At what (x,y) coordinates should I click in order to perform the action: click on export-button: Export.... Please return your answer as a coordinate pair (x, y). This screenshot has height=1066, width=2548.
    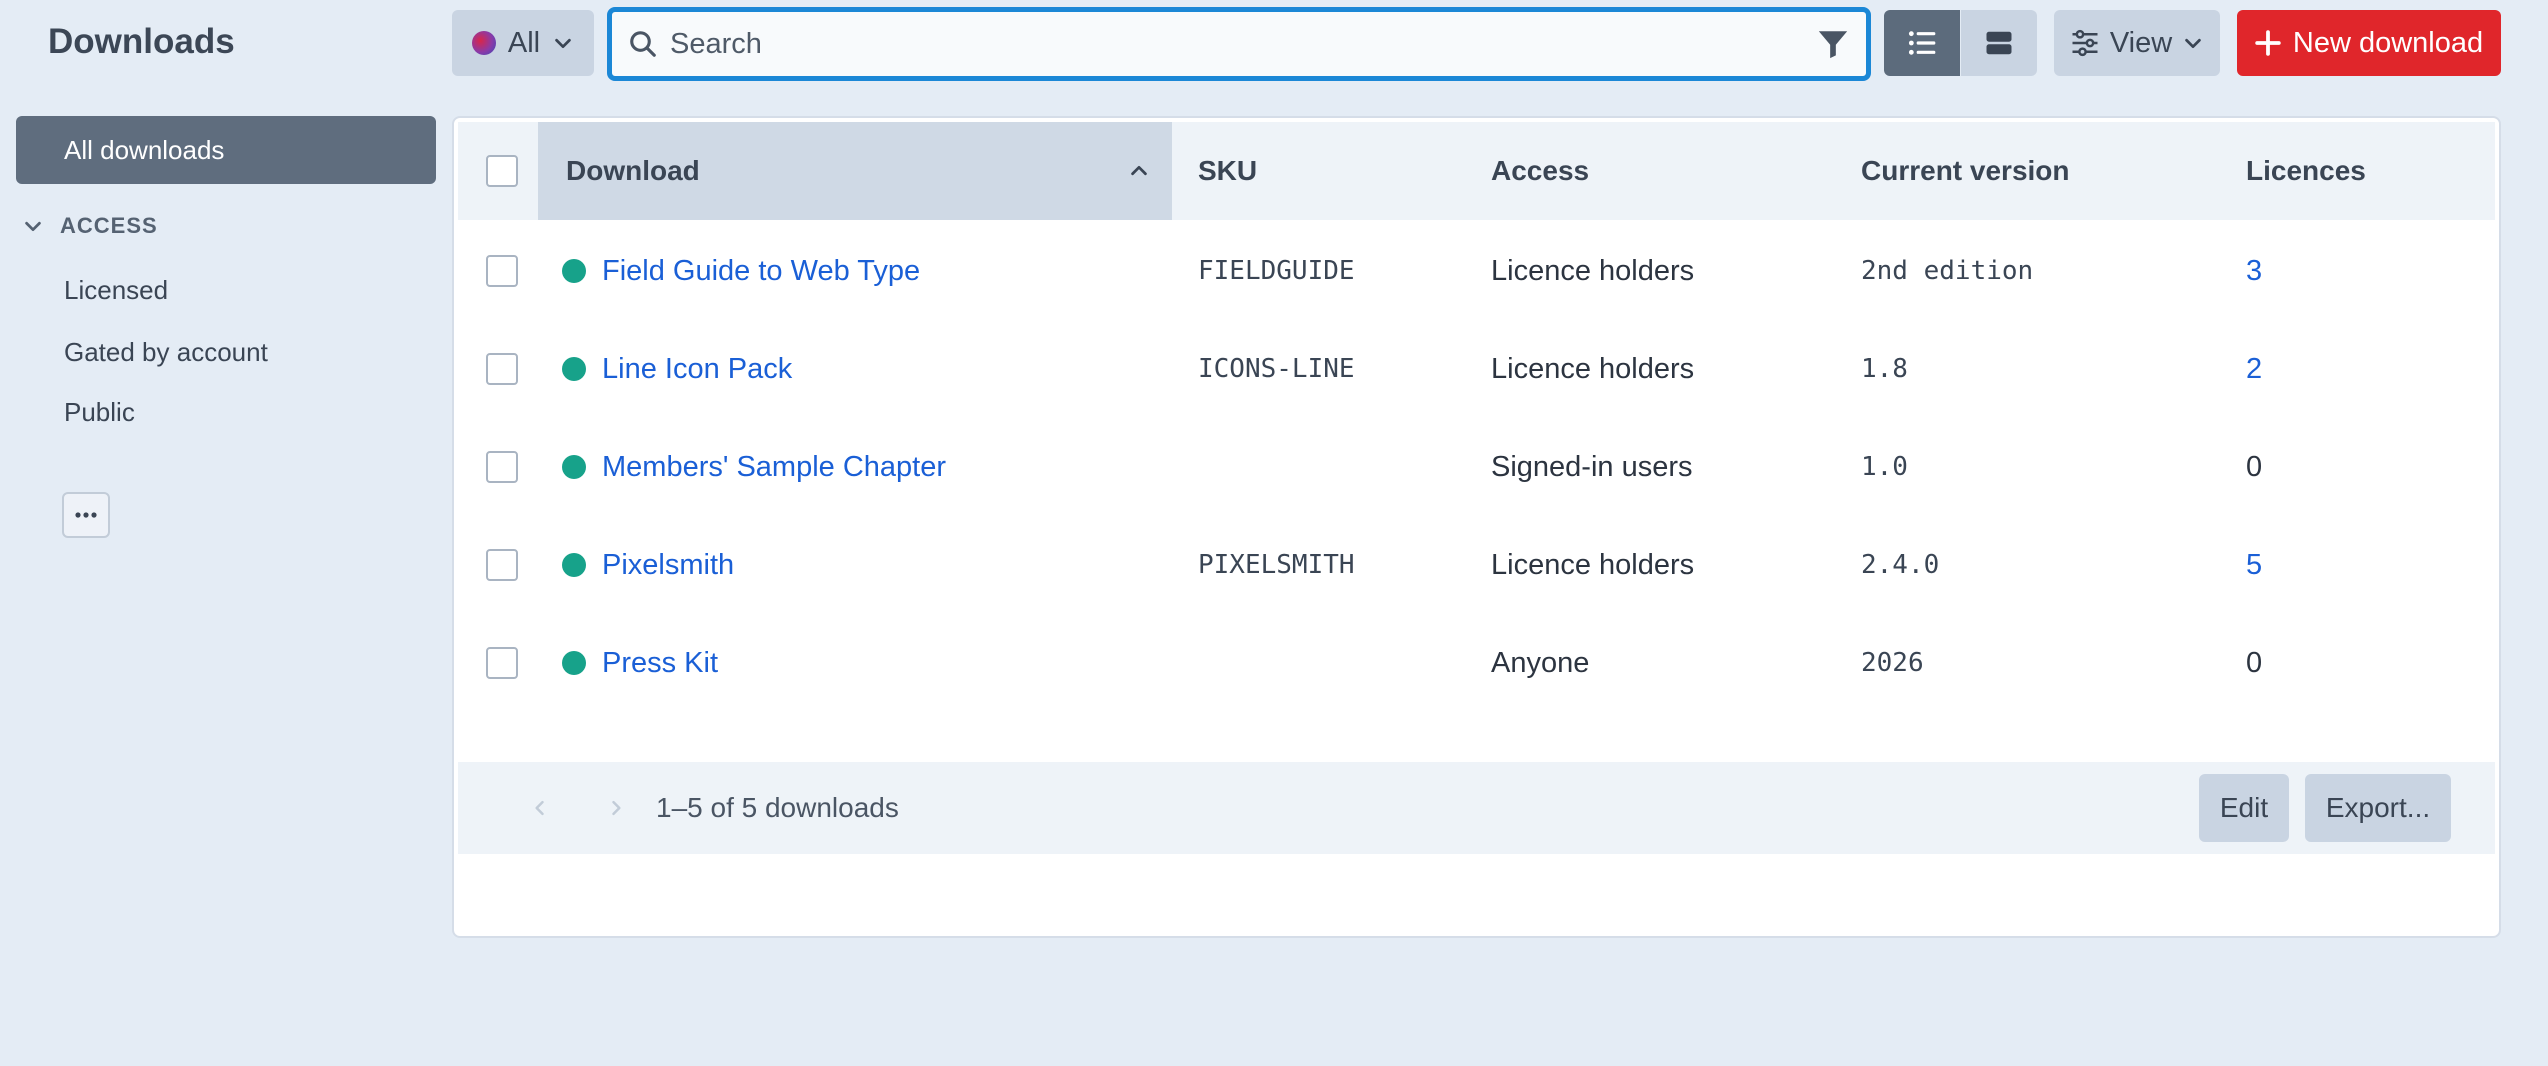
    Looking at the image, I should click on (2378, 808).